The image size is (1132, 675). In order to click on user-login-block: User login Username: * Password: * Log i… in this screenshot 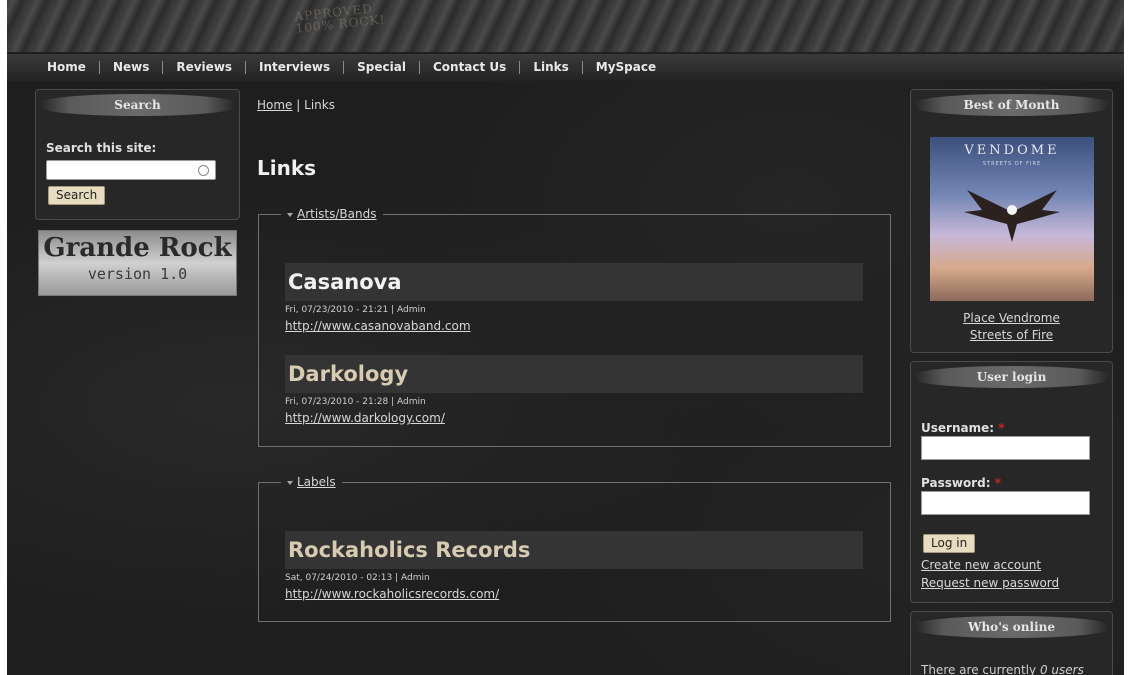, I will do `click(1011, 482)`.